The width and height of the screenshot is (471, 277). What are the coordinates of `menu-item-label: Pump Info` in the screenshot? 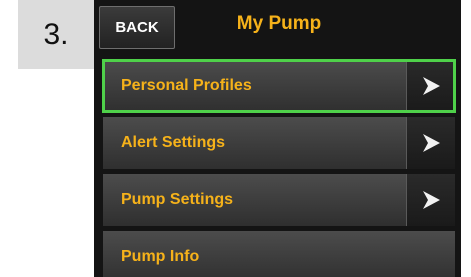 It's located at (160, 256).